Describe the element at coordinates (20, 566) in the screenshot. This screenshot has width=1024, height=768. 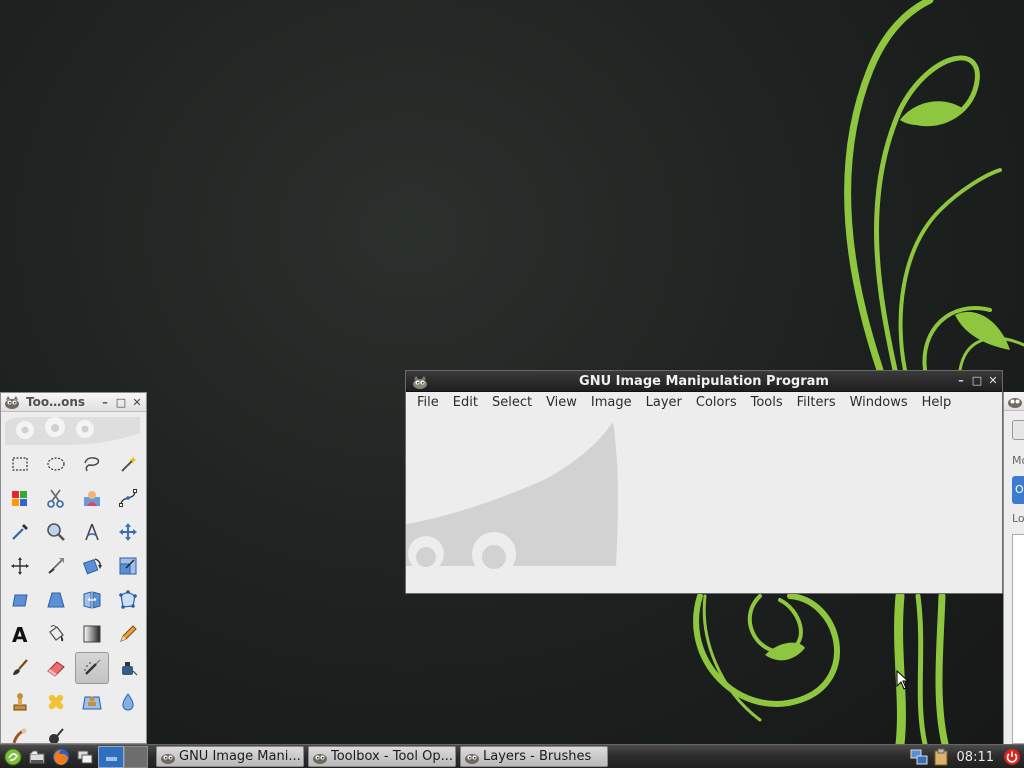
I see `align-icon` at that location.